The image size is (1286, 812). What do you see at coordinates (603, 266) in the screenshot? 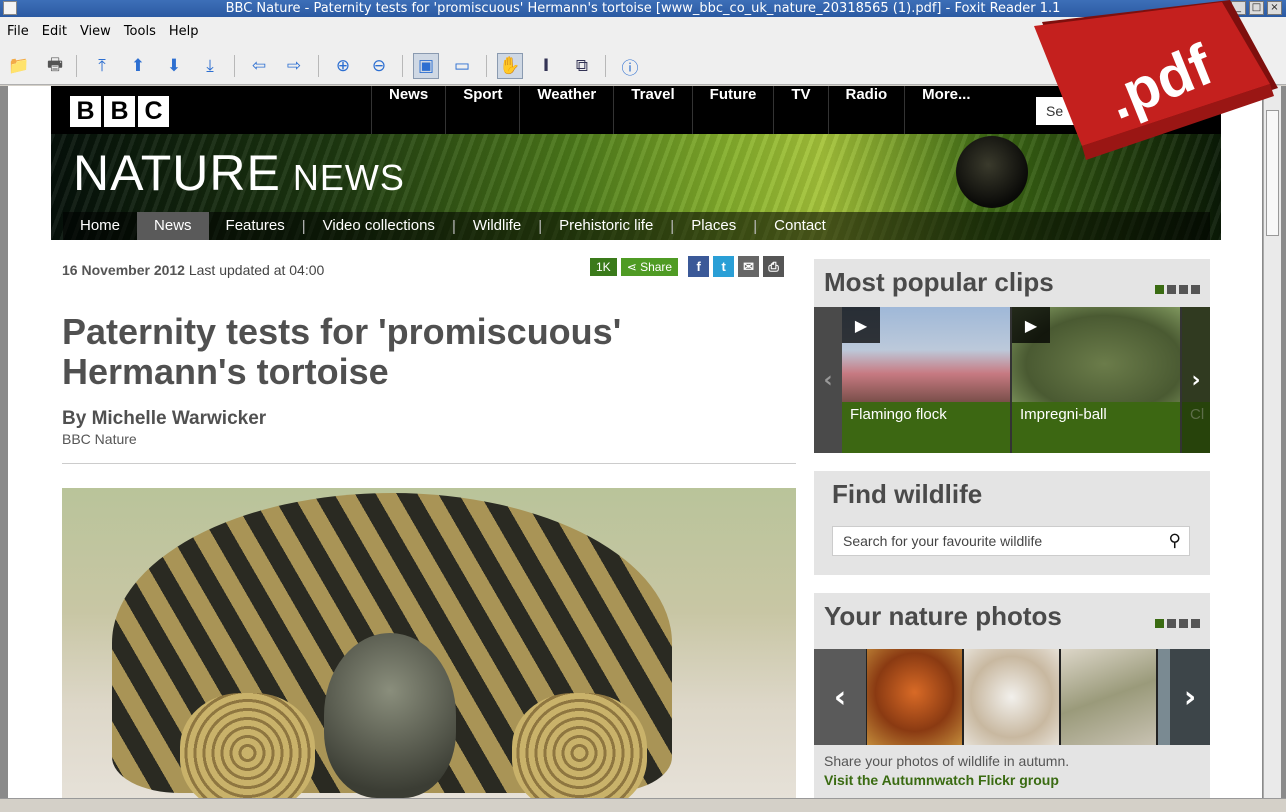
I see `share-count: 1K` at bounding box center [603, 266].